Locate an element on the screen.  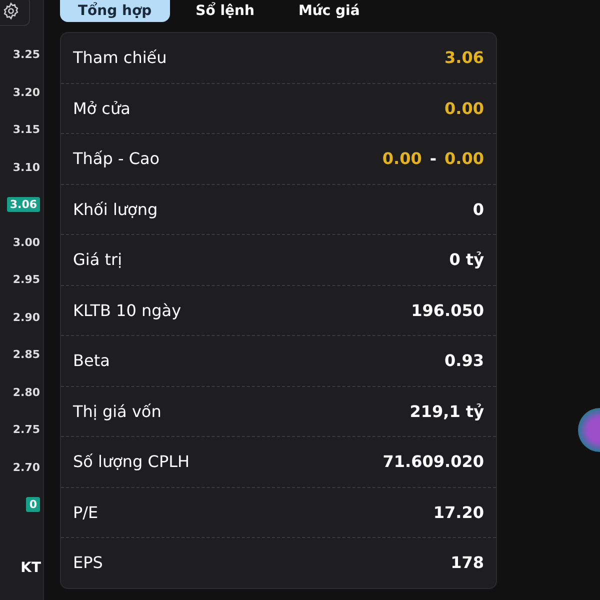
row-value: 71.609.020 is located at coordinates (433, 462).